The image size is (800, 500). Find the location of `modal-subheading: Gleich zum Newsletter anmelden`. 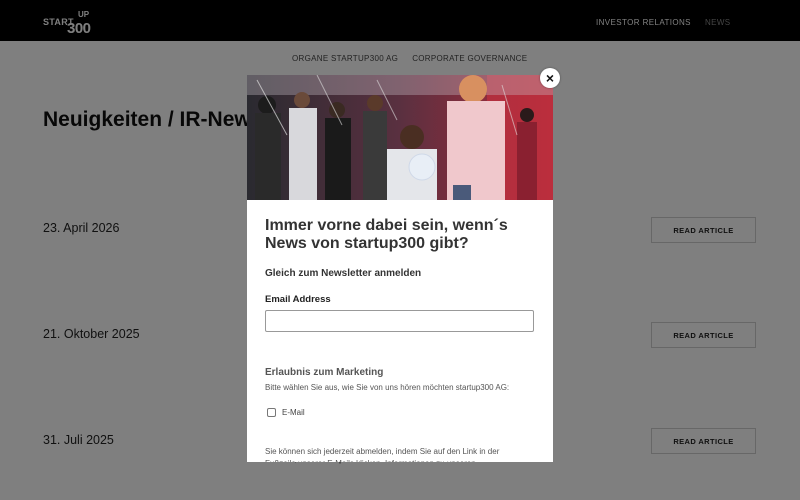

modal-subheading: Gleich zum Newsletter anmelden is located at coordinates (343, 273).